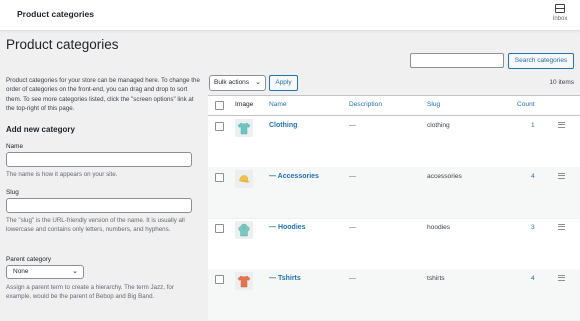 The image size is (580, 321). I want to click on page-title: Product categories, so click(62, 44).